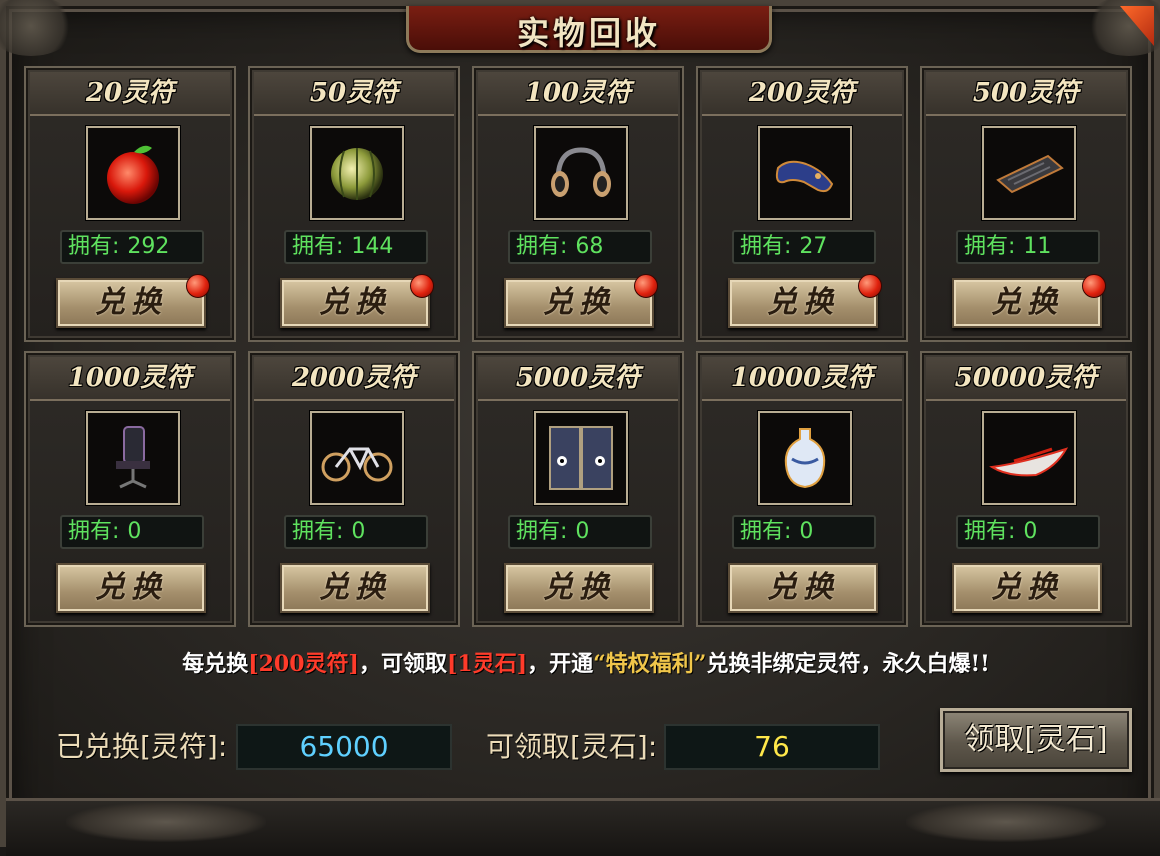  I want to click on card-title: 50灵符, so click(354, 93).